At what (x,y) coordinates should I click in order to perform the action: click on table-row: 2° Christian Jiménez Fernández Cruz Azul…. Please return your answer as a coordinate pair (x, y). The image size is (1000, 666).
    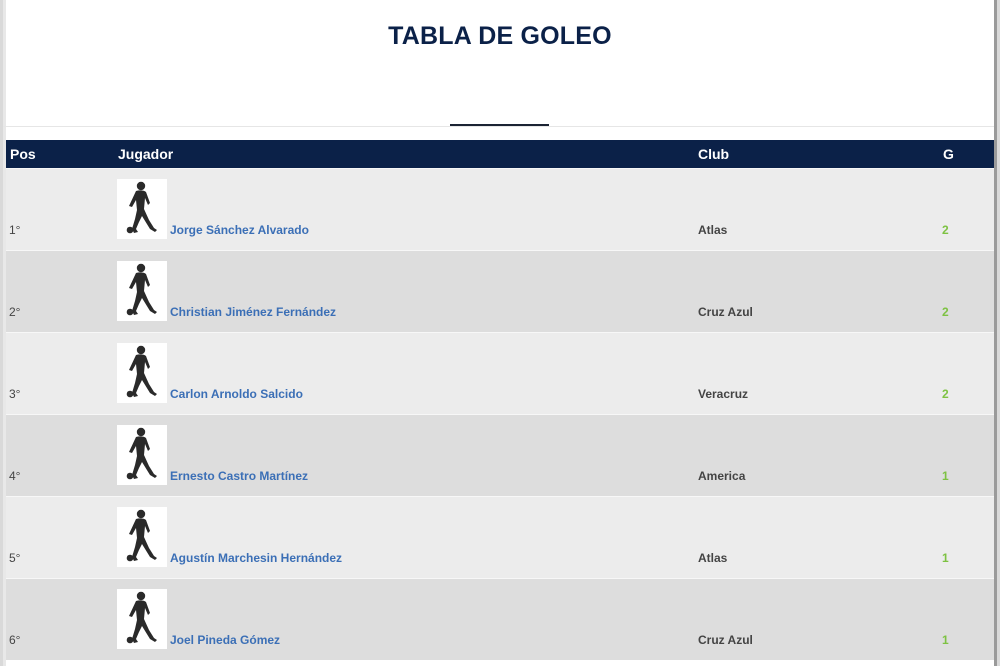
    Looking at the image, I should click on (500, 290).